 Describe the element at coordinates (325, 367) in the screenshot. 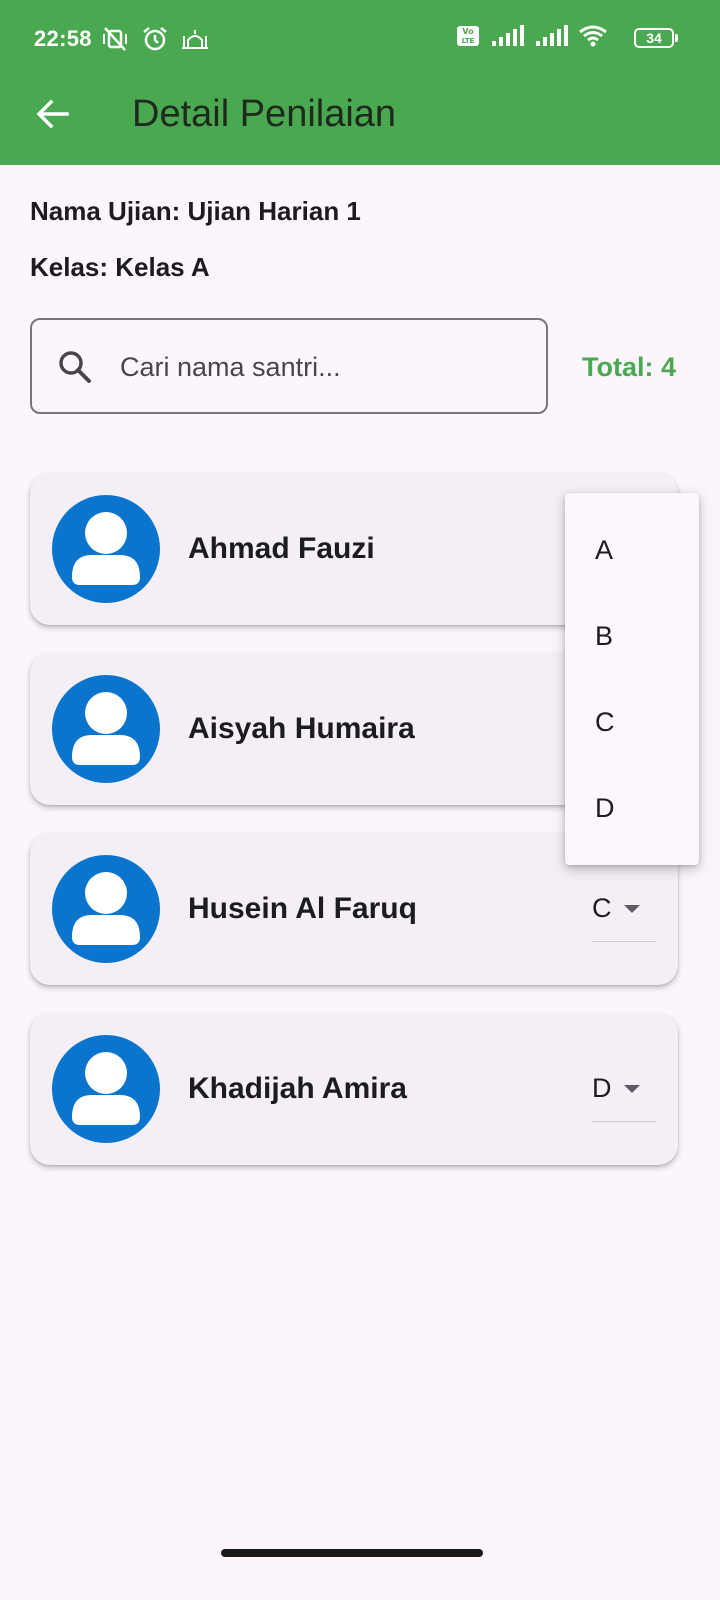

I see `search-input` at that location.